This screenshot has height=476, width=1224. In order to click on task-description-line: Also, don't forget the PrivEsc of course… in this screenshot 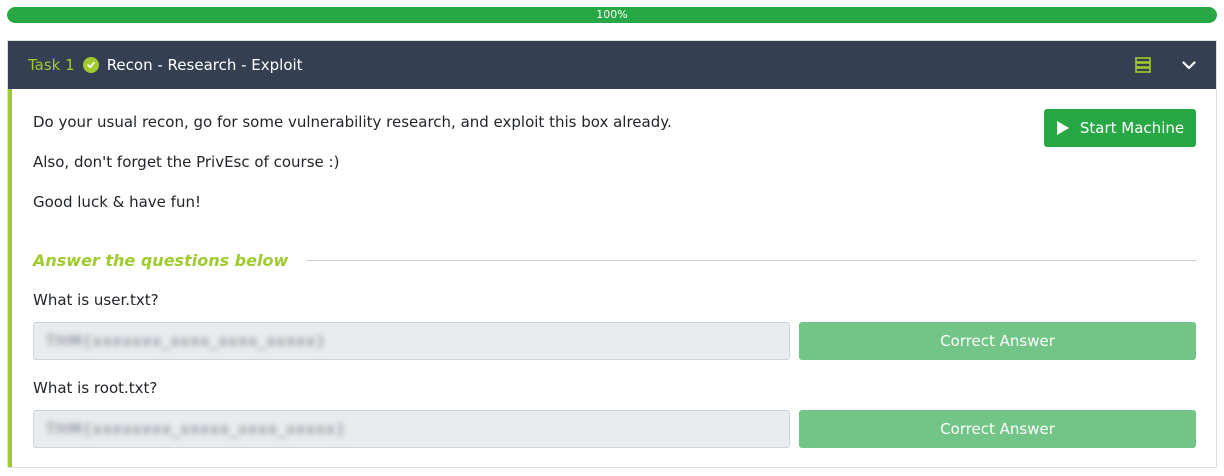, I will do `click(186, 162)`.